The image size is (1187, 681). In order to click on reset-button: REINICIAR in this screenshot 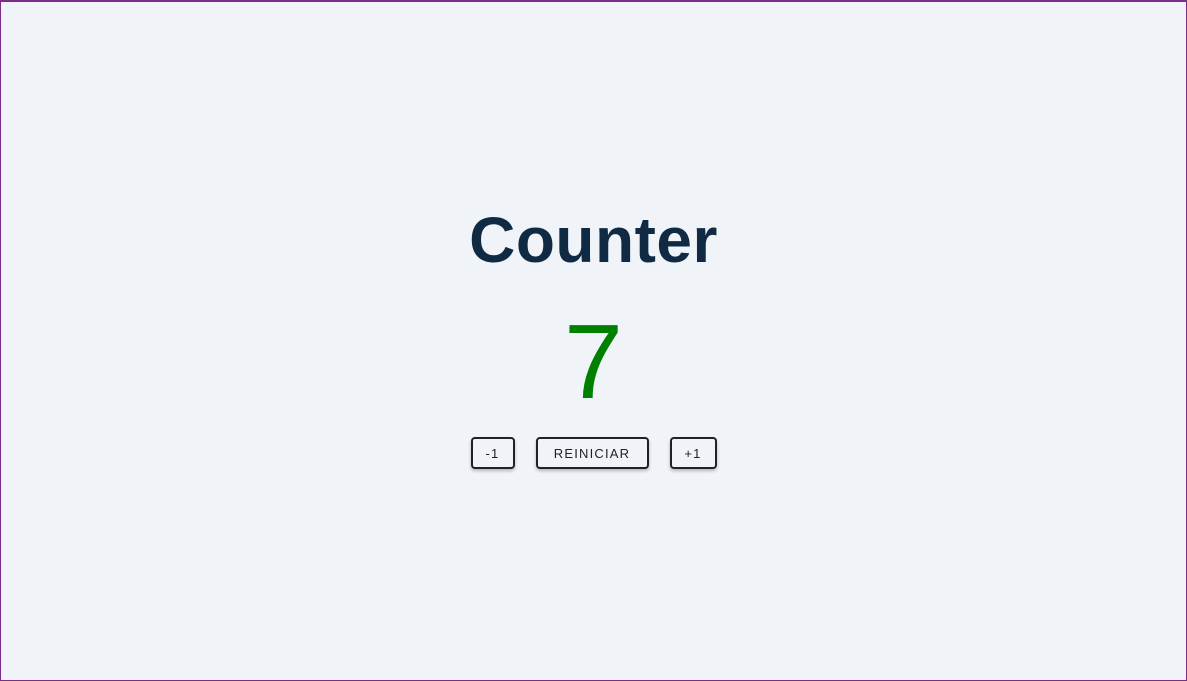, I will do `click(592, 453)`.